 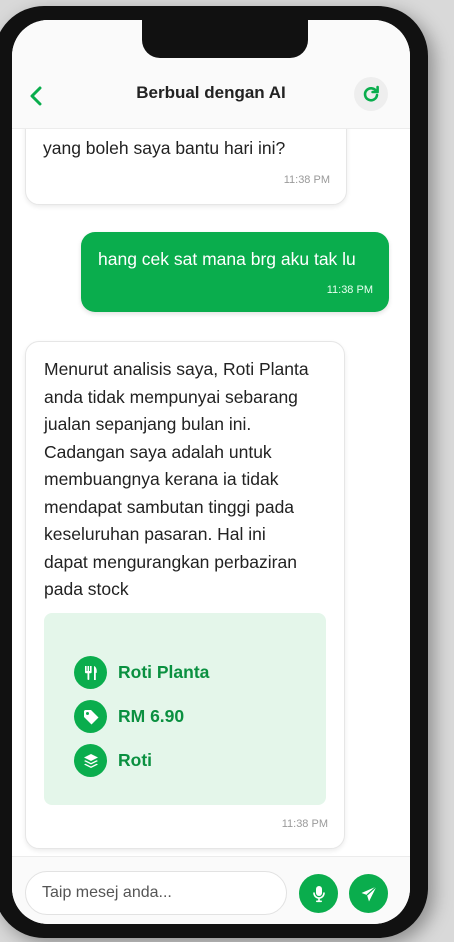 I want to click on utensils-icon, so click(x=90, y=672).